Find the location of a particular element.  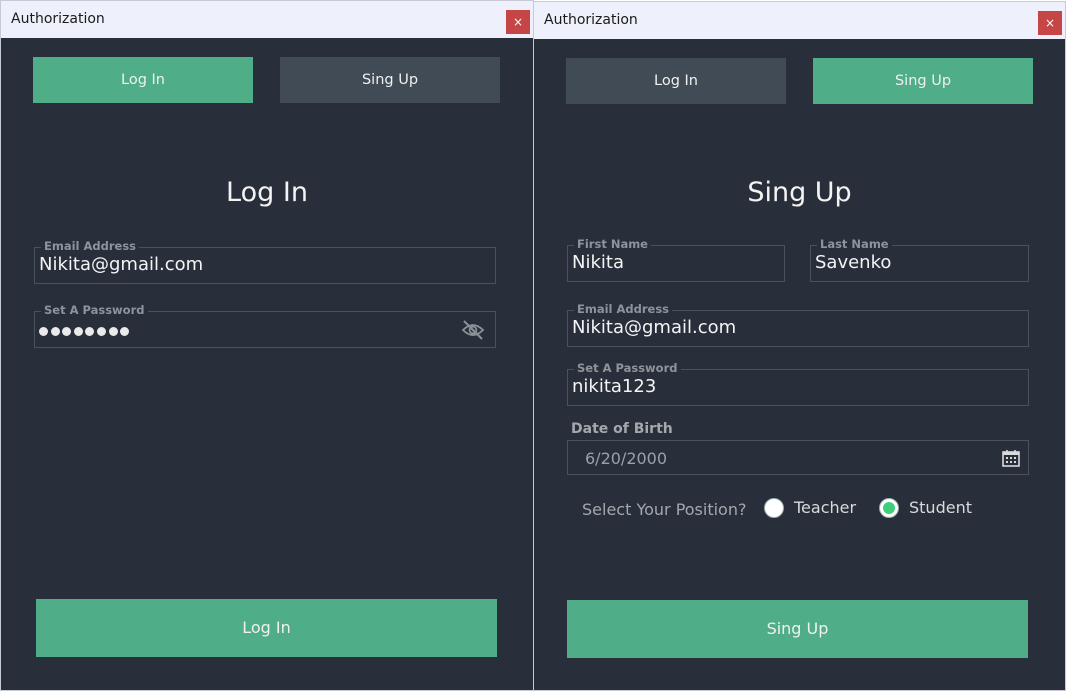

eye-off-icon is located at coordinates (473, 330).